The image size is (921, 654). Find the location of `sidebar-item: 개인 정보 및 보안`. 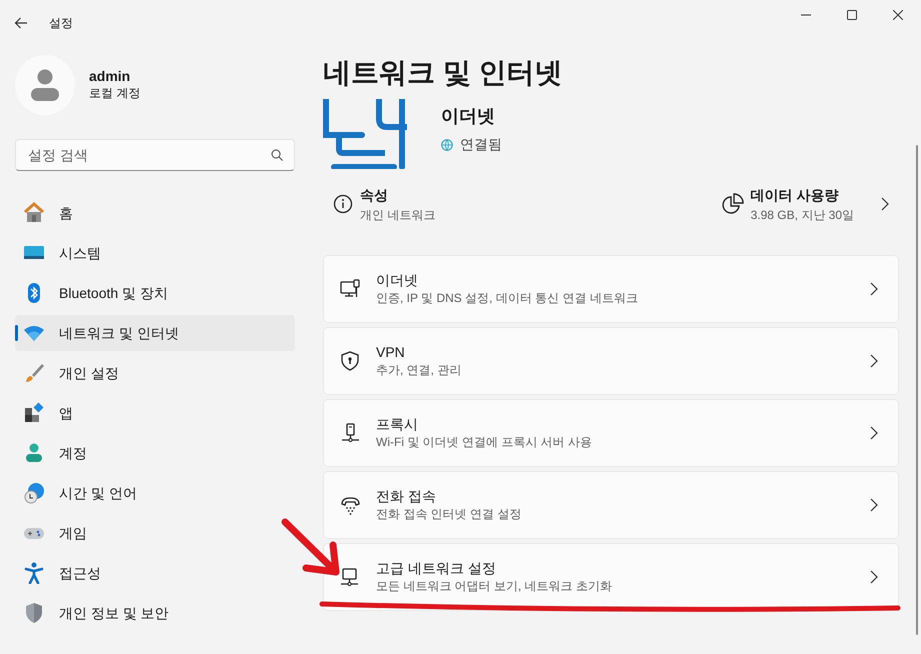

sidebar-item: 개인 정보 및 보안 is located at coordinates (155, 613).